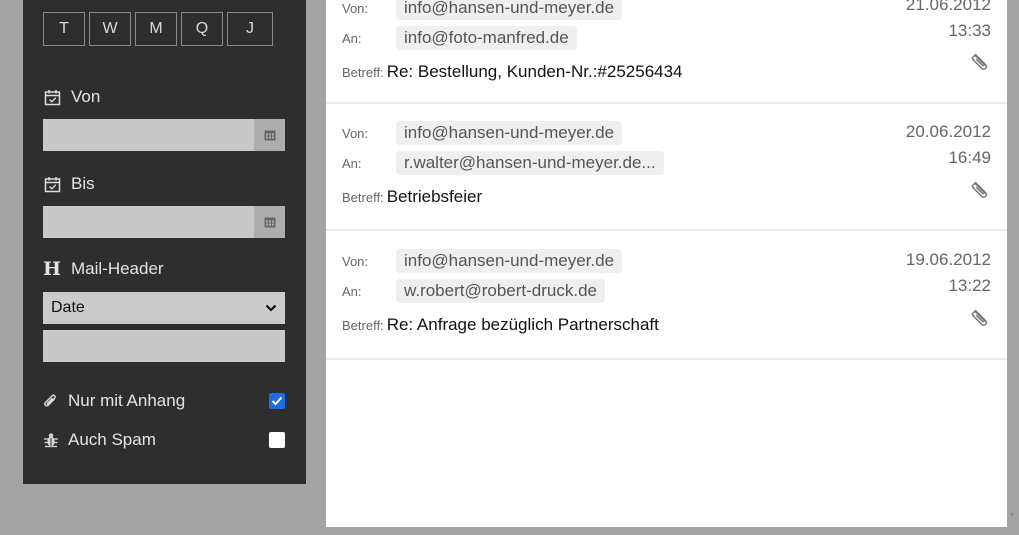 Image resolution: width=1019 pixels, height=535 pixels. Describe the element at coordinates (51, 440) in the screenshot. I see `bug-icon` at that location.